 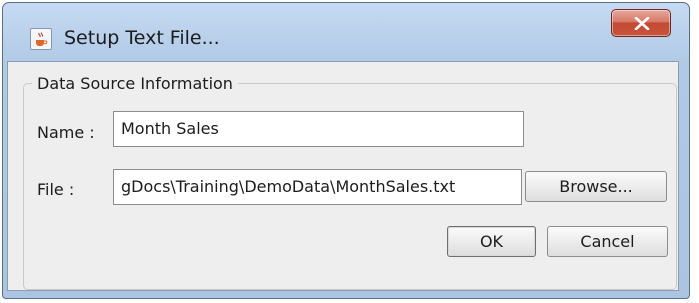 I want to click on cancel-button: Cancel, so click(x=607, y=241).